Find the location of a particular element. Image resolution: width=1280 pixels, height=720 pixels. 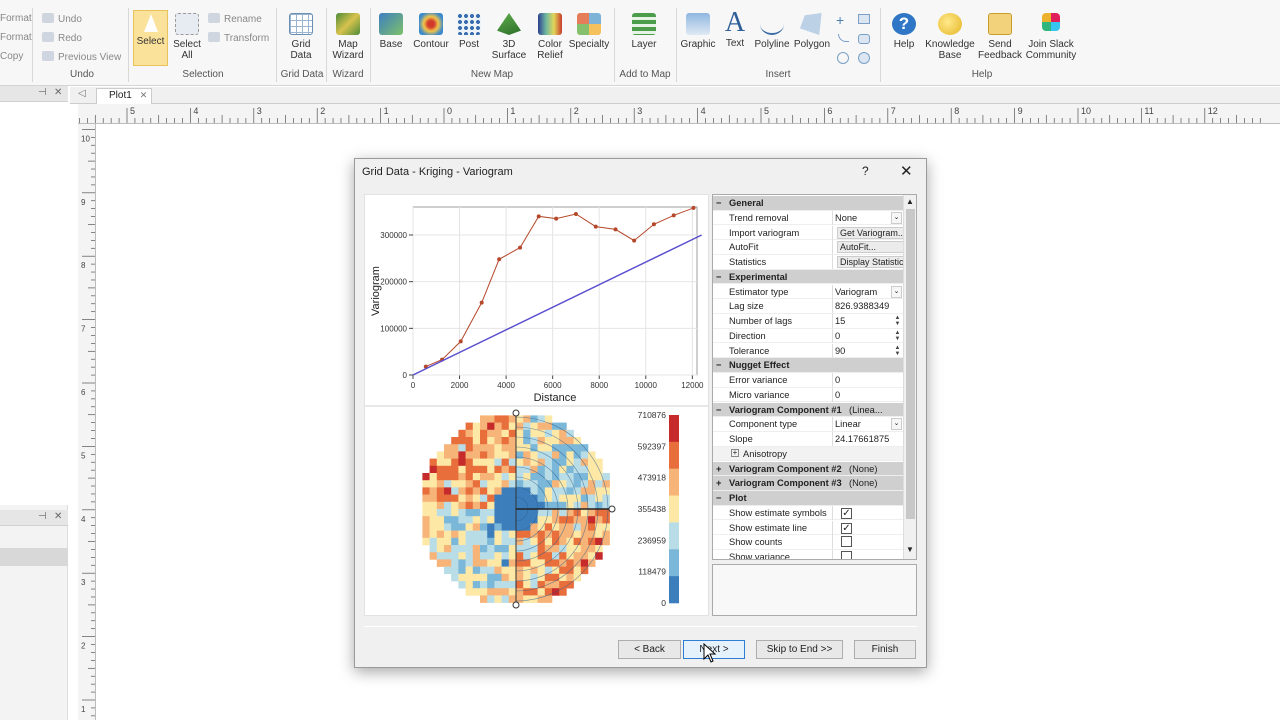

property-row: Number of lags 15 ▲ ▼ is located at coordinates (808, 321).